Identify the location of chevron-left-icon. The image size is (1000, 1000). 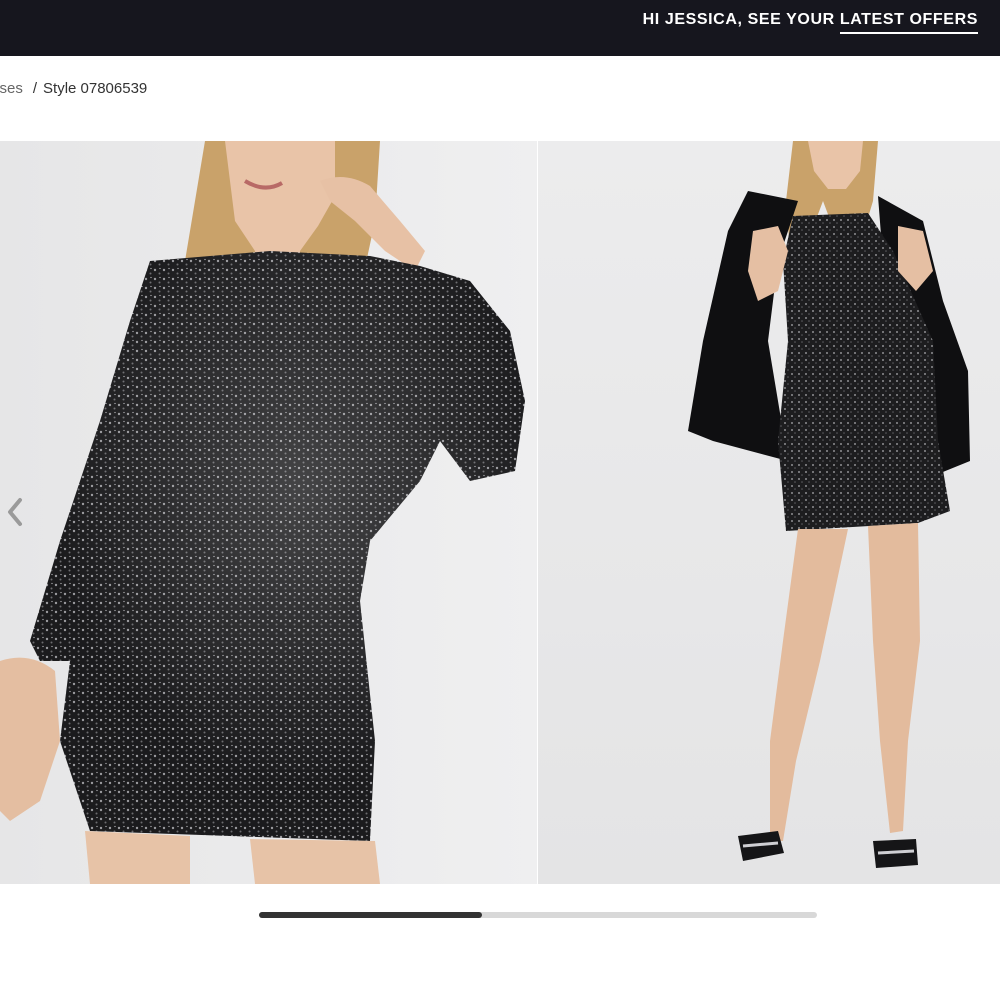
(15, 512).